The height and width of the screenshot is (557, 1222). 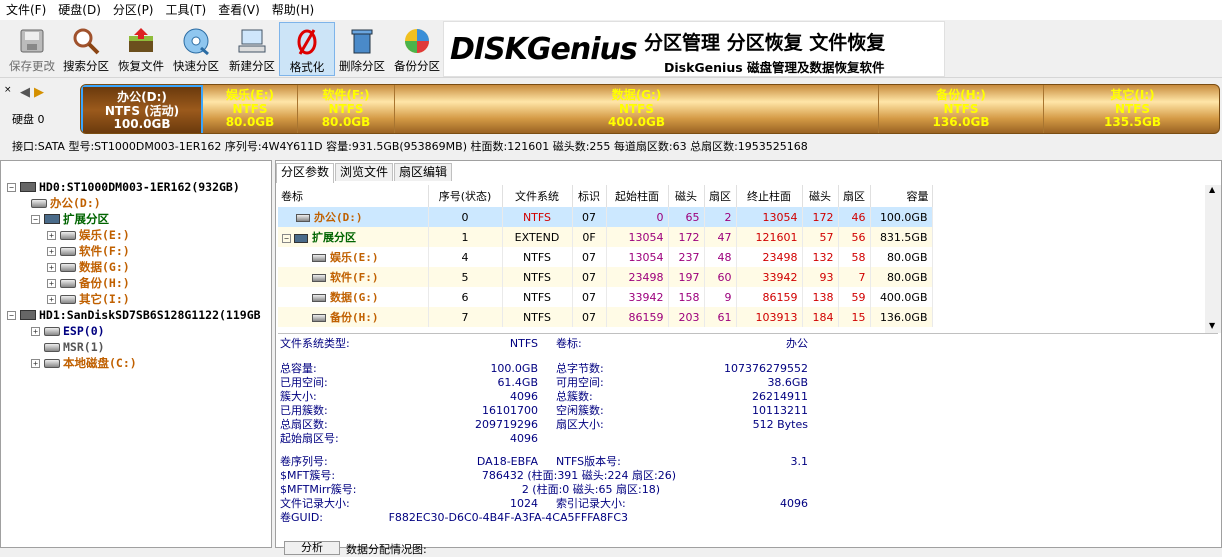 What do you see at coordinates (88, 267) in the screenshot?
I see `tree-node-g: + 数据(G:)` at bounding box center [88, 267].